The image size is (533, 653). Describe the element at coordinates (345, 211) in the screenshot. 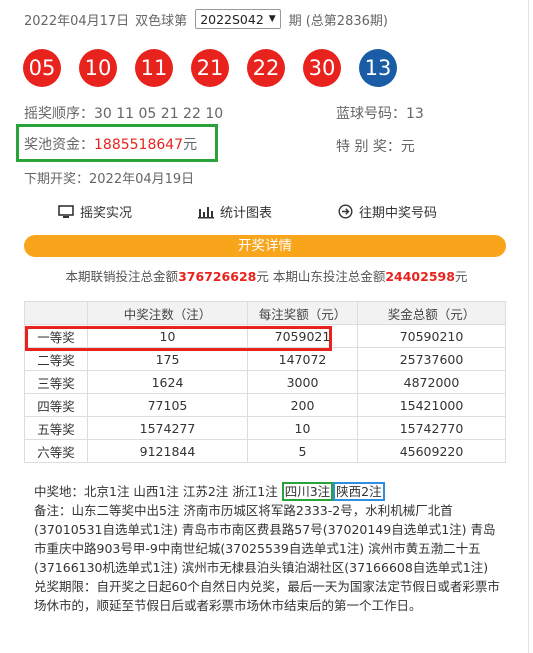

I see `arrow-circle-icon` at that location.